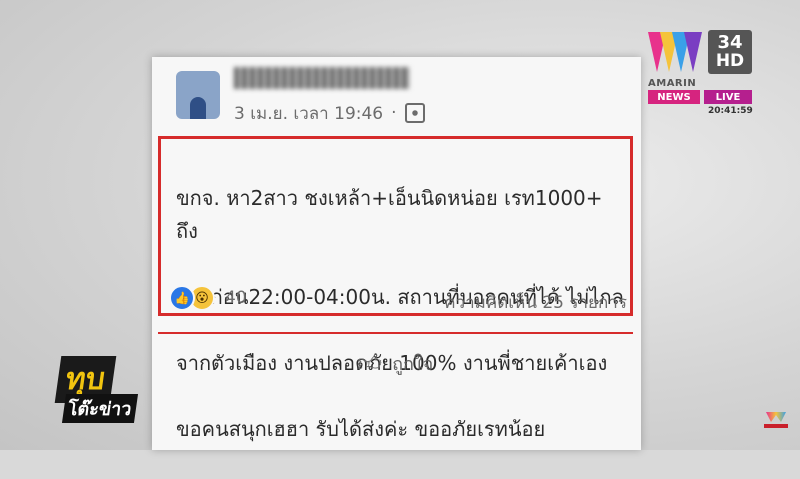 The image size is (800, 479). What do you see at coordinates (730, 61) in the screenshot?
I see `channel-hd: HD` at bounding box center [730, 61].